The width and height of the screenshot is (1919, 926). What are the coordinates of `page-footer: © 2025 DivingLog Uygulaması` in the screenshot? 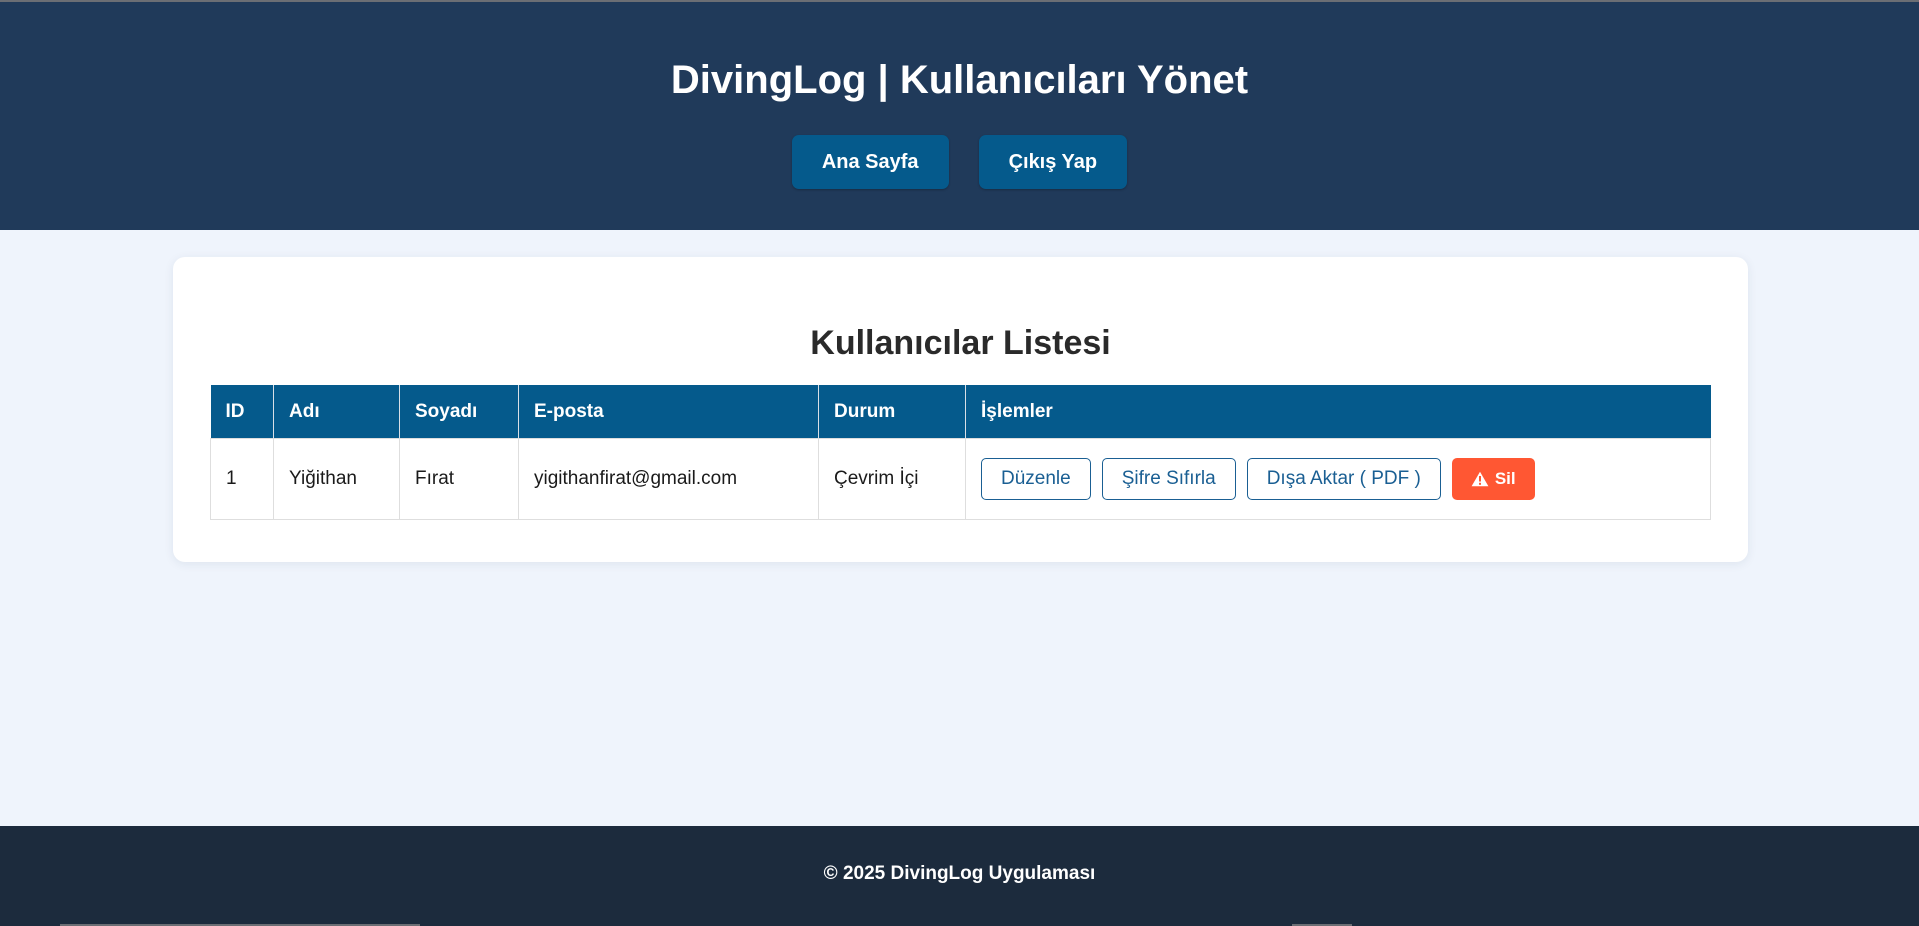 It's located at (959, 876).